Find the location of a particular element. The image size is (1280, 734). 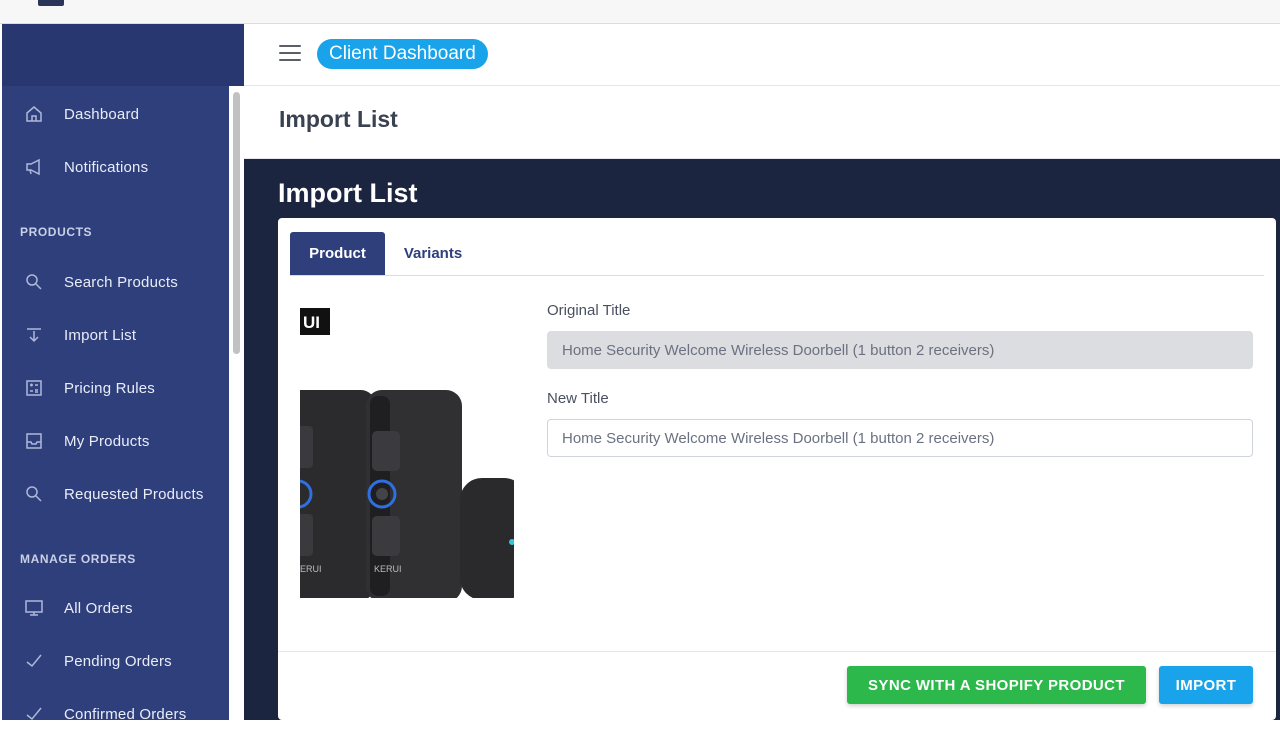

sidebar-item-label: Pricing Rules is located at coordinates (109, 388).